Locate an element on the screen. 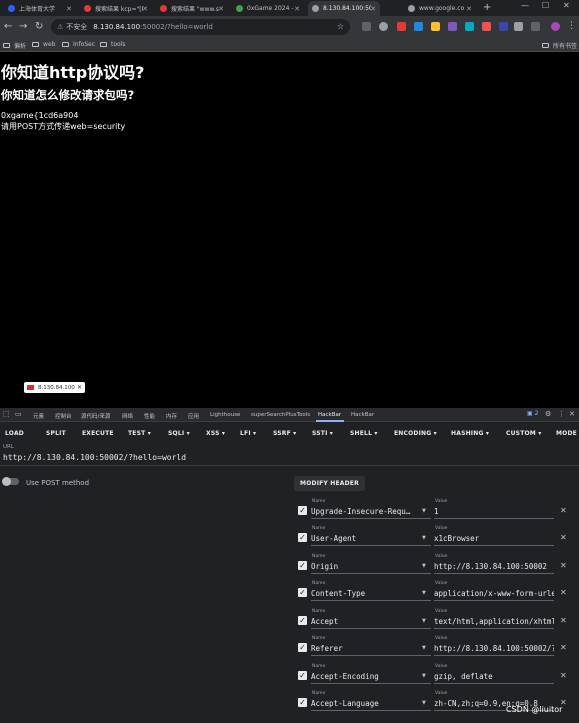 The image size is (579, 723). bookmark-folder: tools is located at coordinates (113, 44).